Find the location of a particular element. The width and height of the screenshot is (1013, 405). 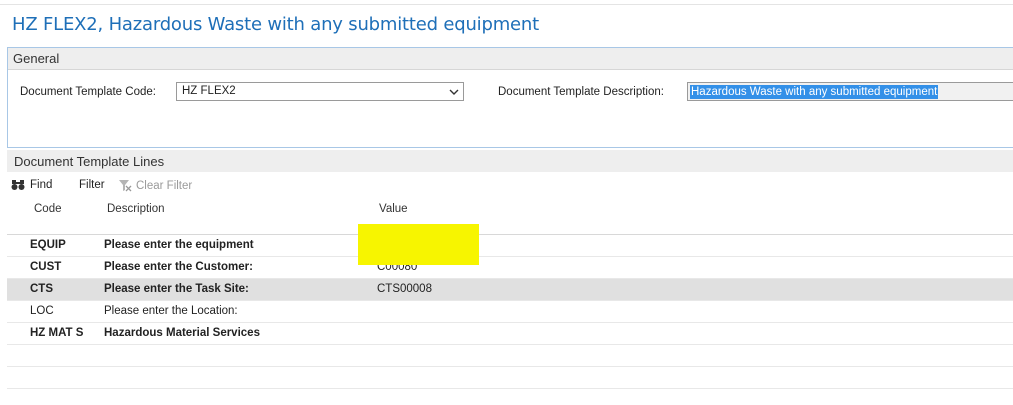

binoculars-icon is located at coordinates (18, 185).